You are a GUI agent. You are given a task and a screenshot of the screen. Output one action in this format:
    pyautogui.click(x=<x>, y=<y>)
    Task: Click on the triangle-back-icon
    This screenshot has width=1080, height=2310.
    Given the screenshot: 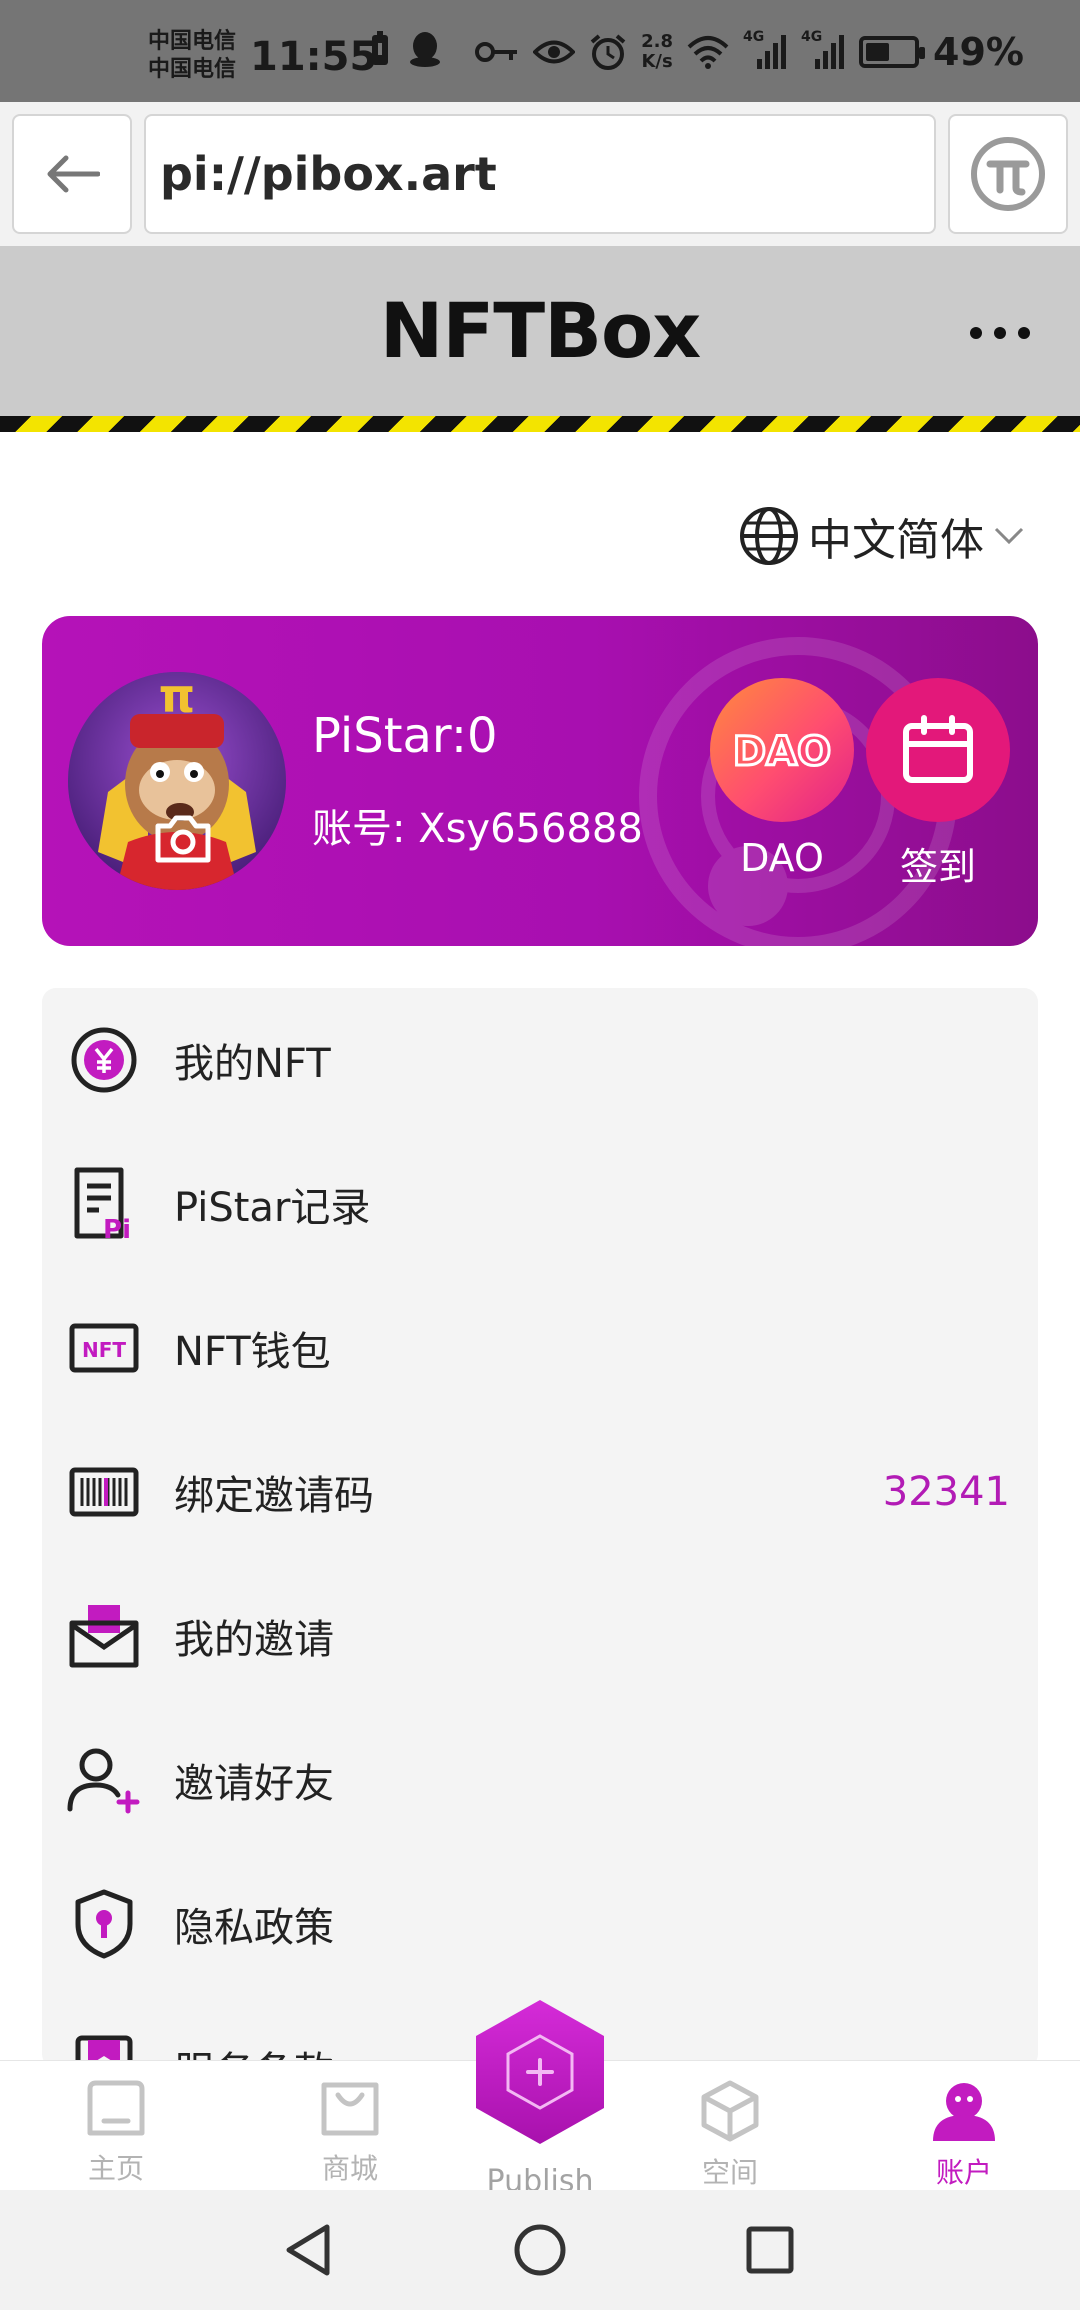 What is the action you would take?
    pyautogui.click(x=308, y=2250)
    